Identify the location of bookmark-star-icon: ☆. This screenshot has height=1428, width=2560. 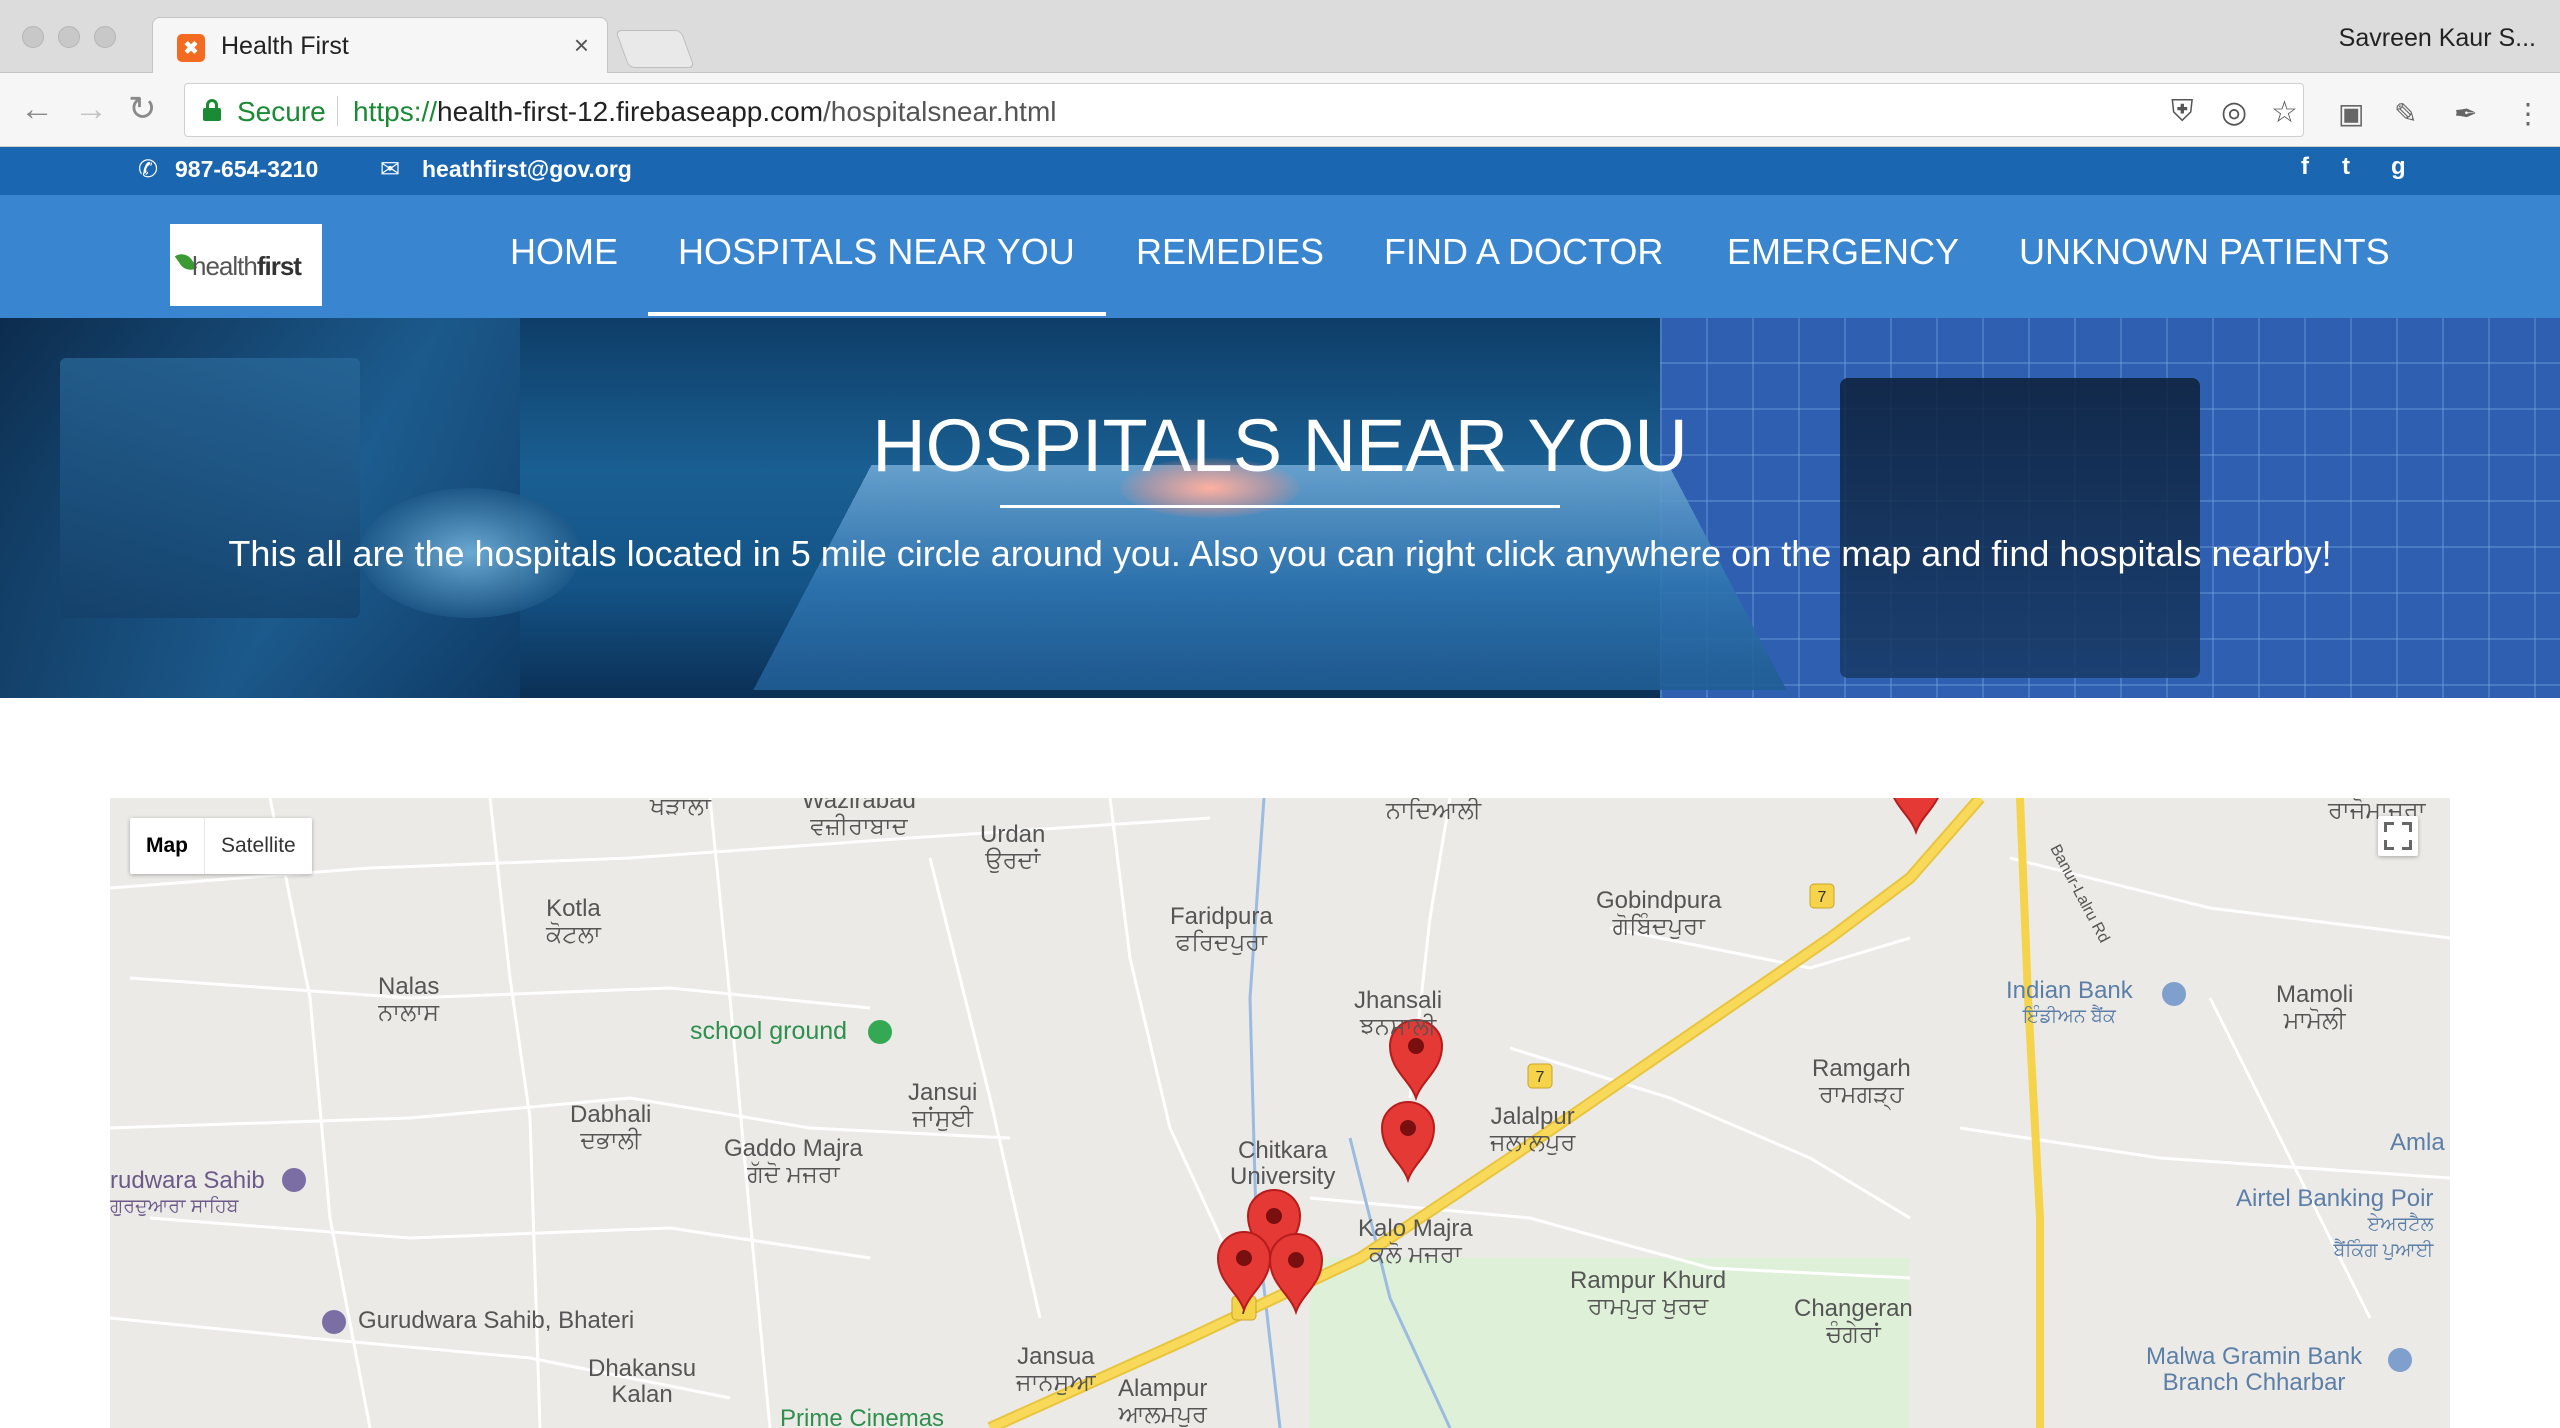
(2284, 112).